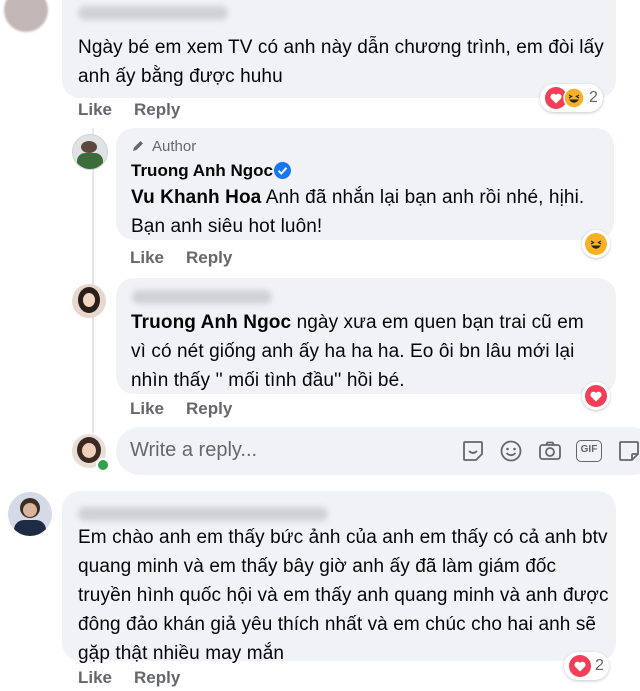 Image resolution: width=640 pixels, height=691 pixels. I want to click on reply-input: Write a reply... GIF, so click(378, 451).